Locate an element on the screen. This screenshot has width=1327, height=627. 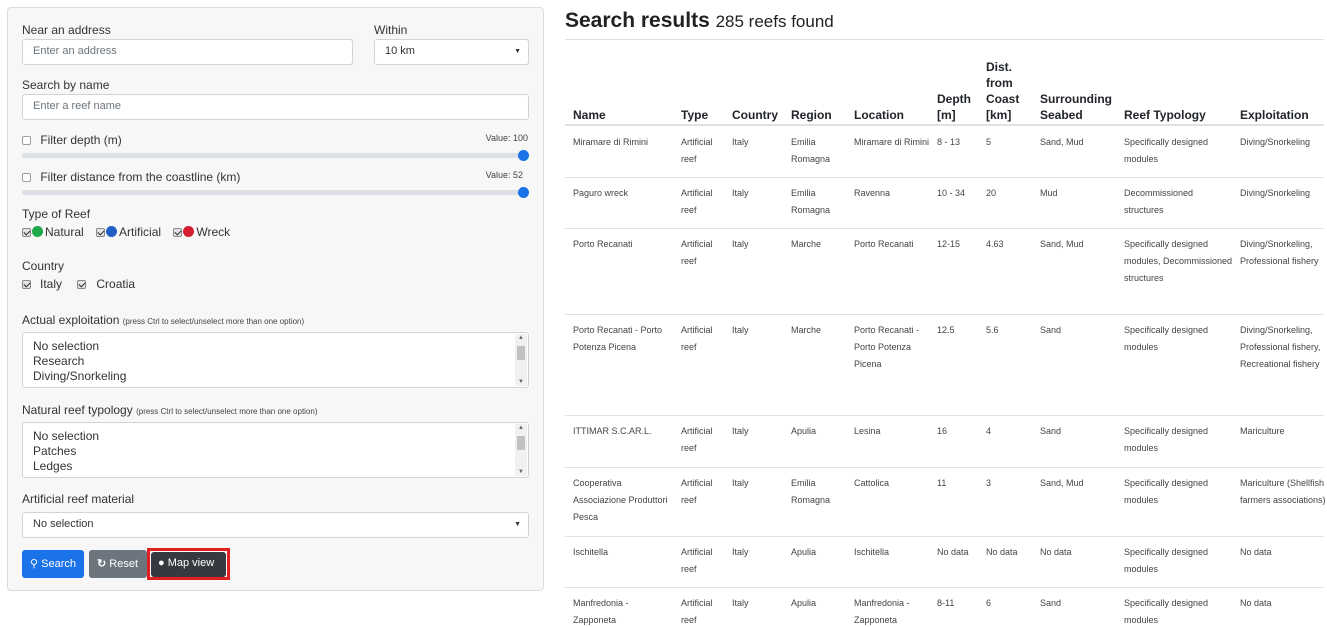
column-header: Depth [m] is located at coordinates (954, 107).